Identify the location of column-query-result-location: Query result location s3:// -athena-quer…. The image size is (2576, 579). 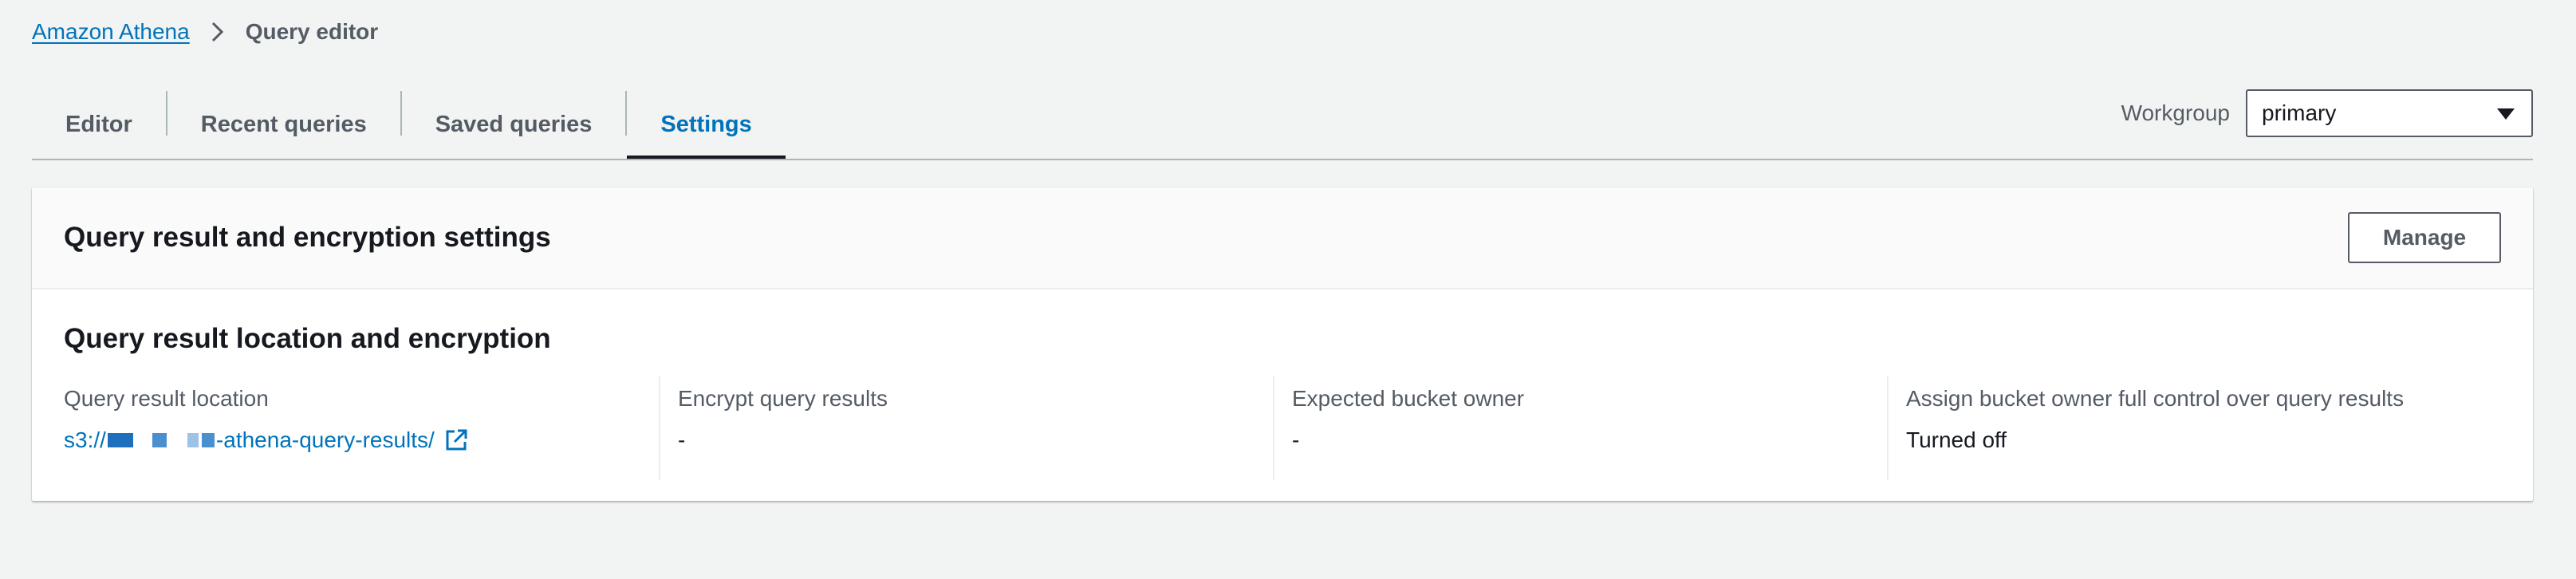
(361, 428).